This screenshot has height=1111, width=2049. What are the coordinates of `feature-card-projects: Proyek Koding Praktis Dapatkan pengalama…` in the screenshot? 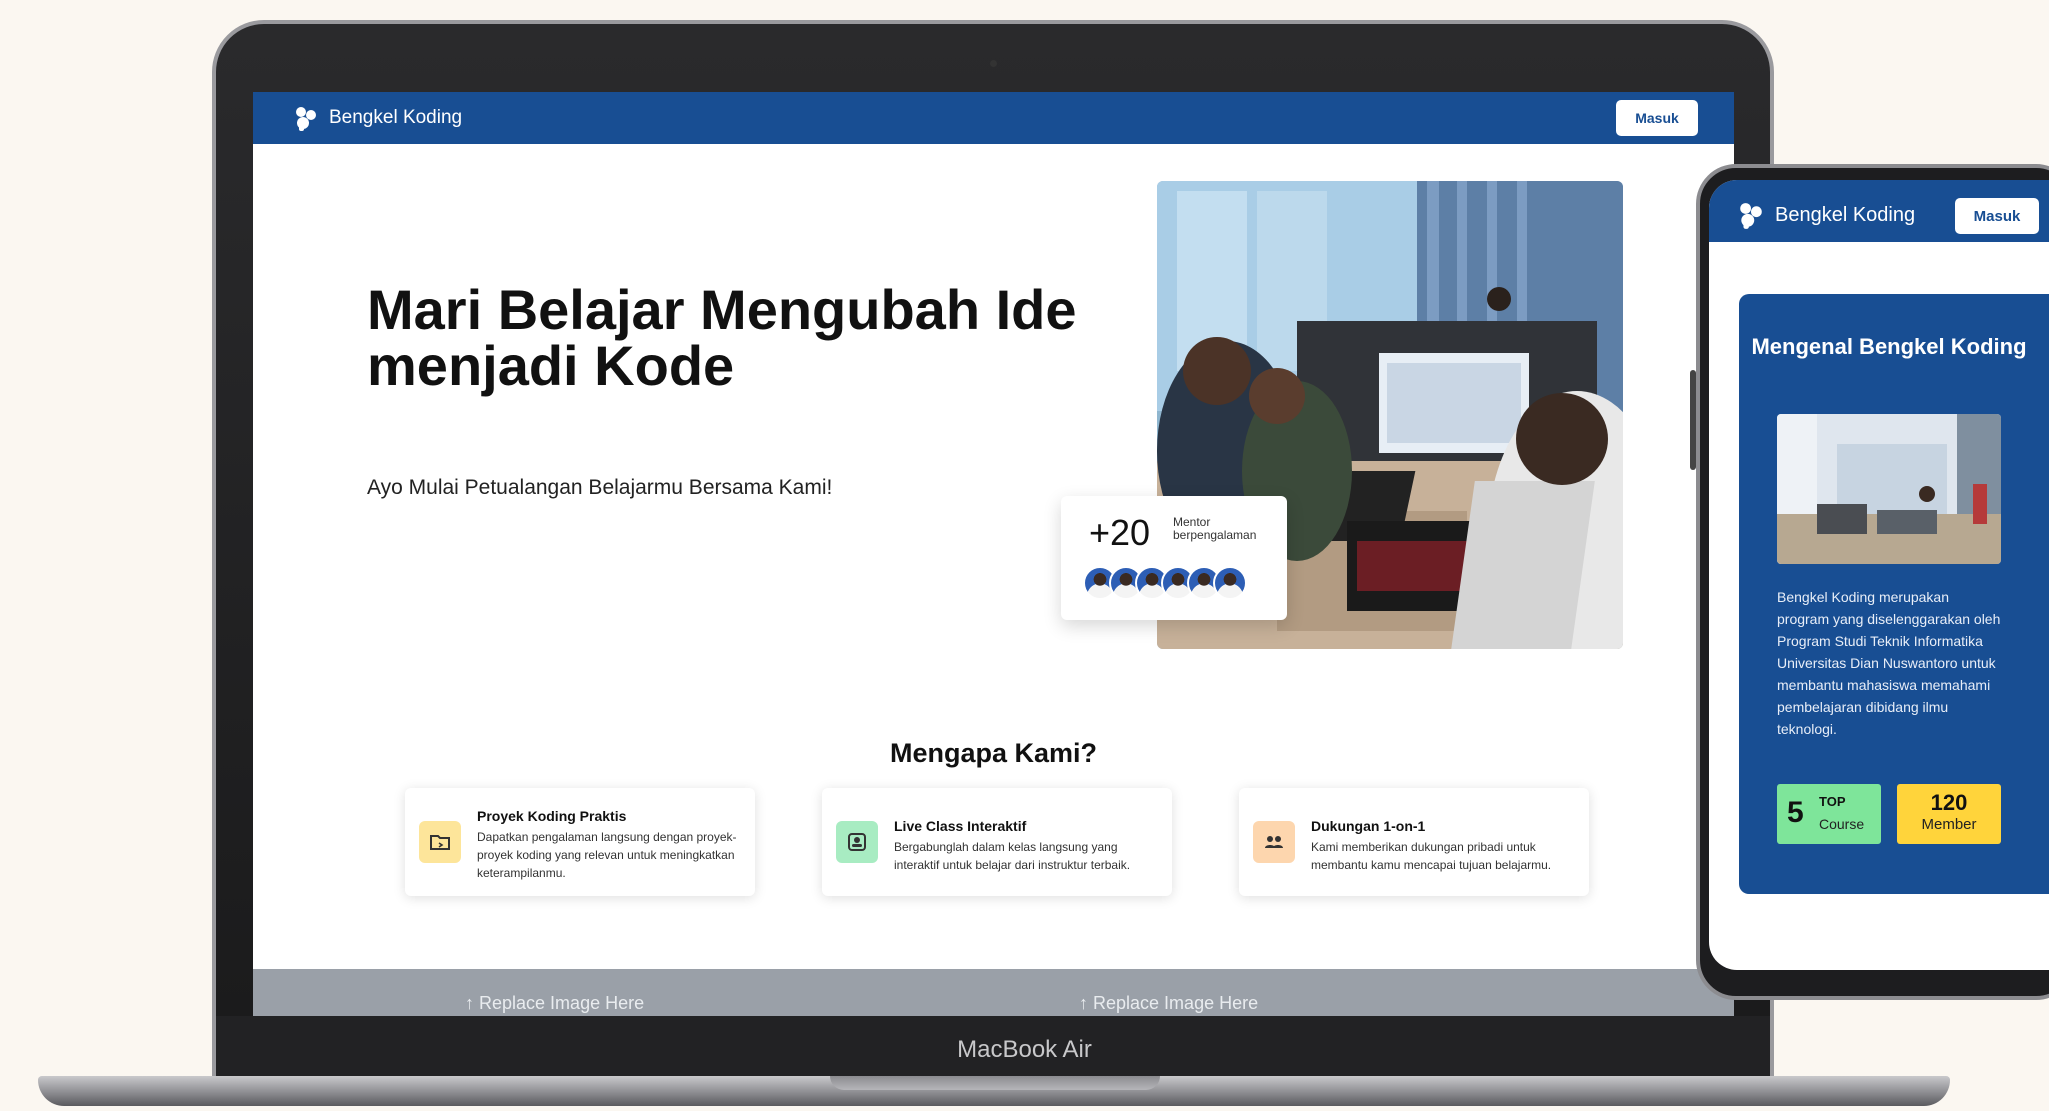 It's located at (580, 842).